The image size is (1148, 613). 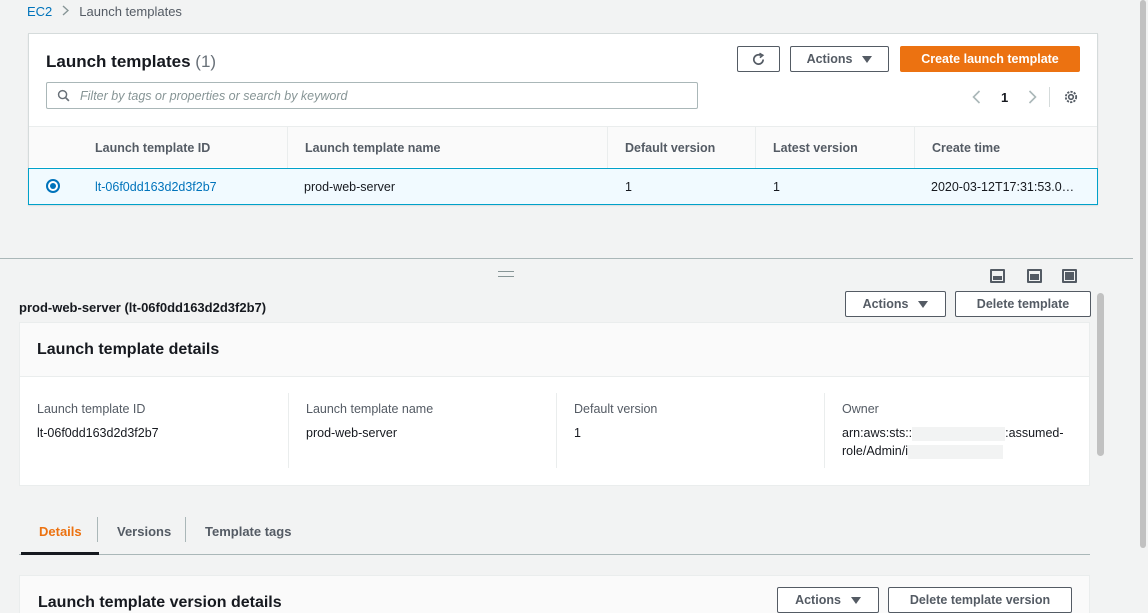 I want to click on actions-button: Actions, so click(x=839, y=59).